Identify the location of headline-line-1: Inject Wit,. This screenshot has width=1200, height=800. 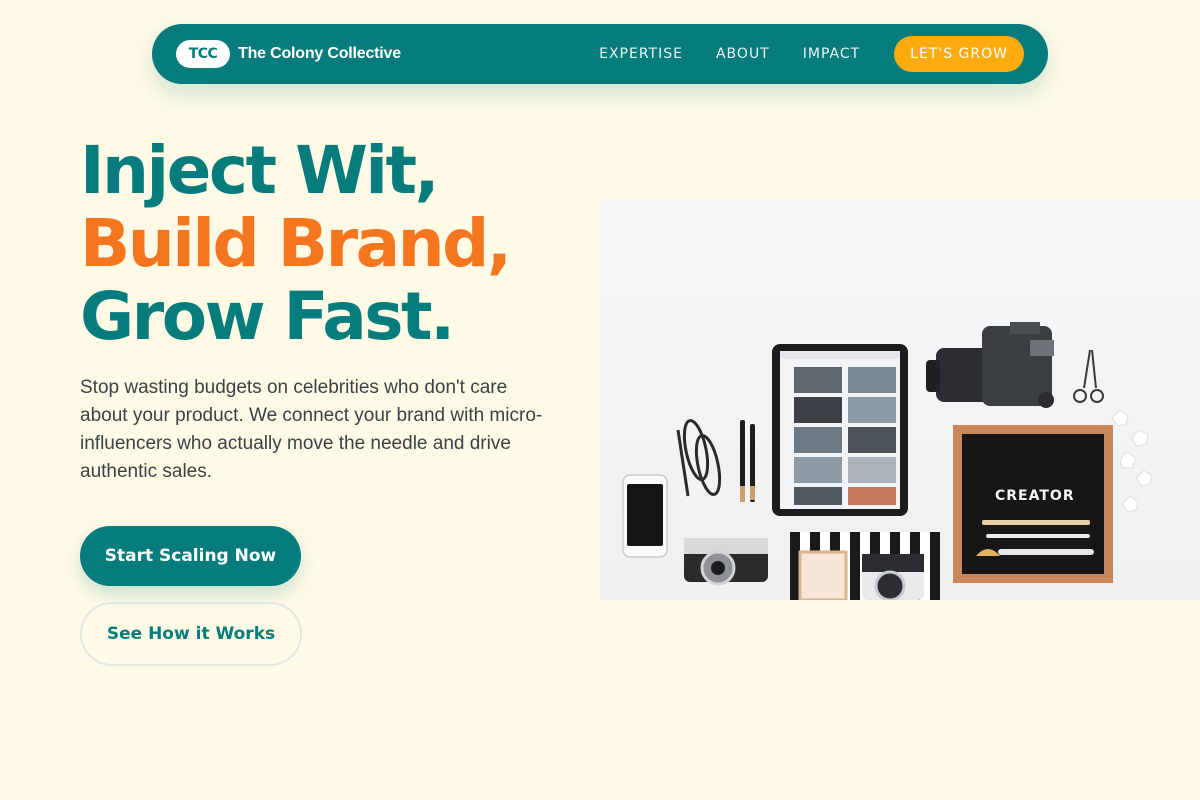
(260, 170).